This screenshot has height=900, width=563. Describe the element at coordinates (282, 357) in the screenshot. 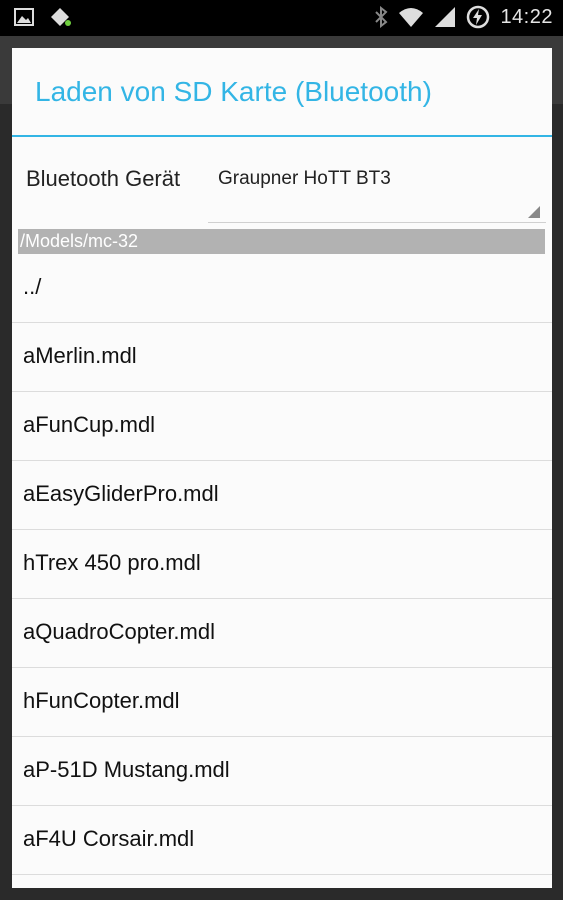

I see `list-item: aMerlin.mdl` at that location.